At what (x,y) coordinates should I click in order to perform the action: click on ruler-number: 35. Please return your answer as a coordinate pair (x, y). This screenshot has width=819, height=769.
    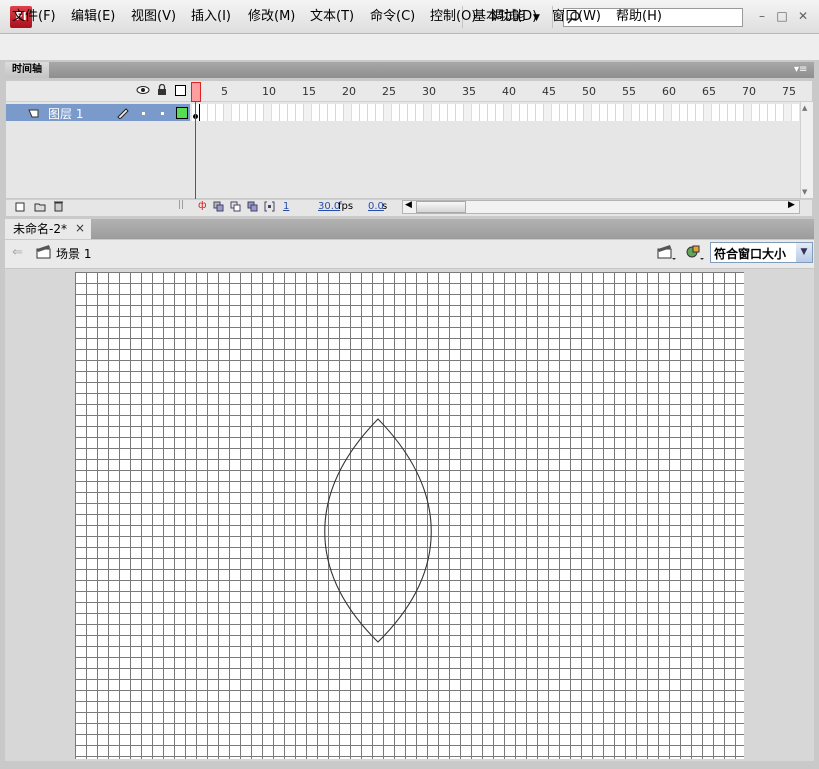
    Looking at the image, I should click on (469, 91).